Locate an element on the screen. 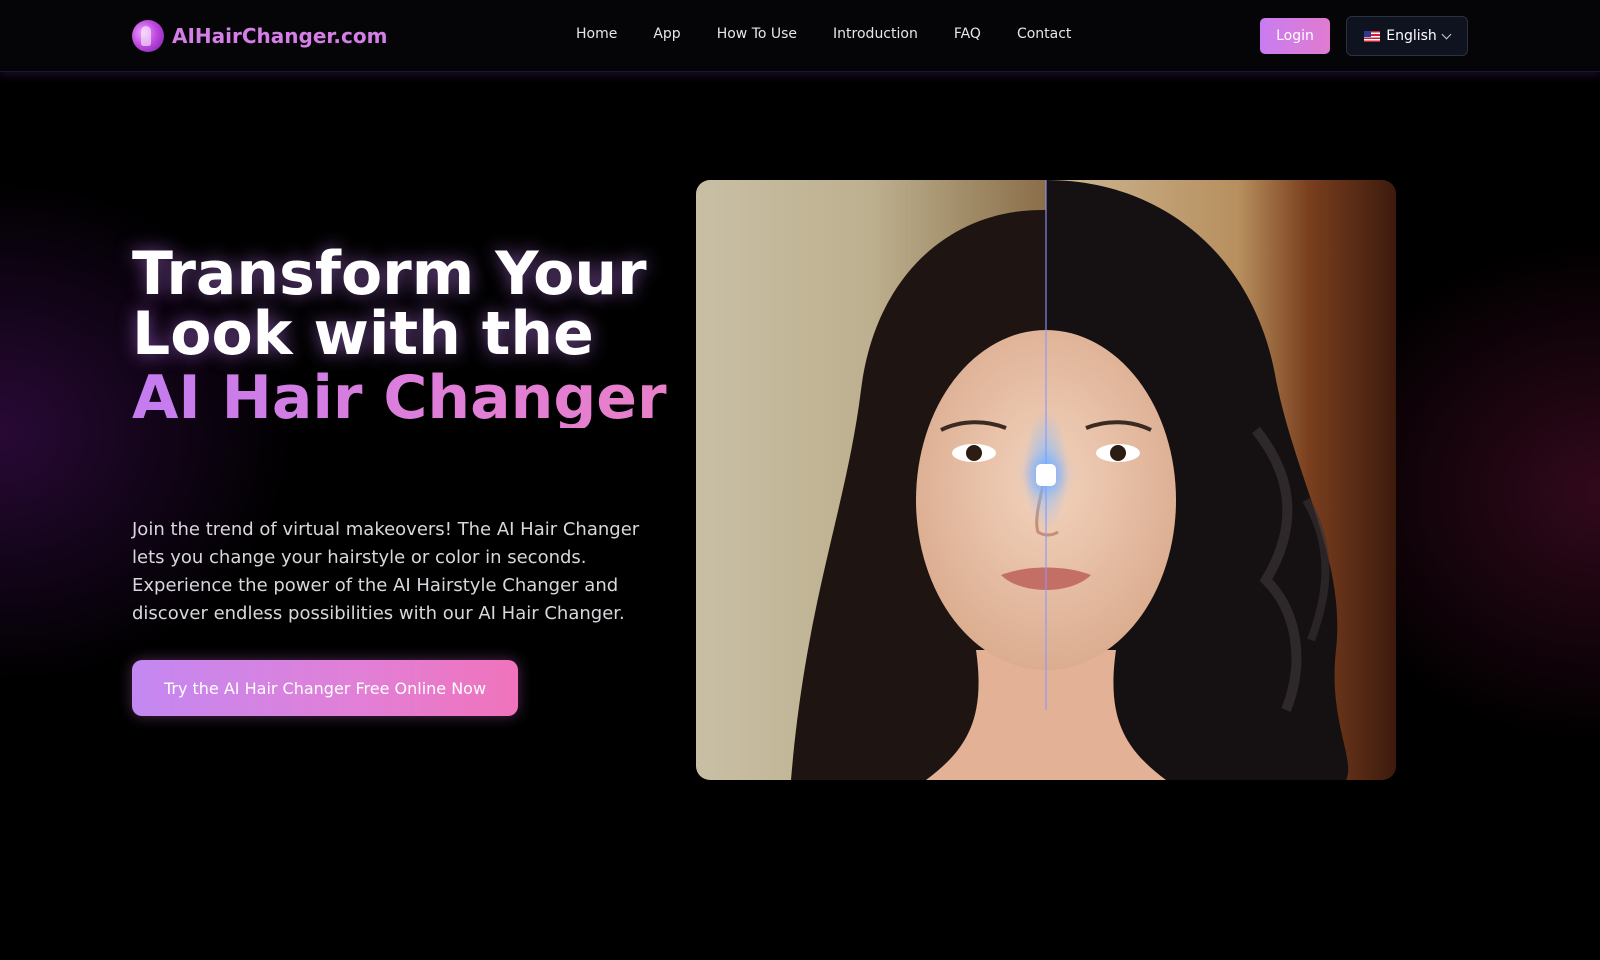 Image resolution: width=1600 pixels, height=960 pixels. nav-app: App is located at coordinates (666, 34).